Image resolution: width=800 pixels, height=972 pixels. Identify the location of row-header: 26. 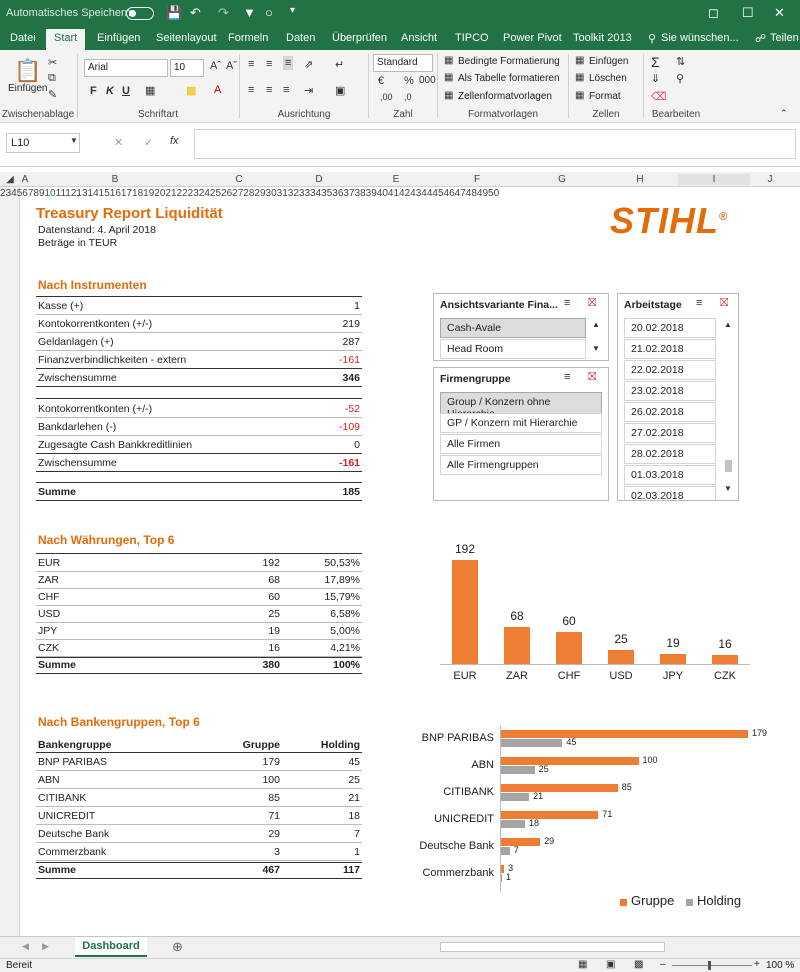
(226, 193).